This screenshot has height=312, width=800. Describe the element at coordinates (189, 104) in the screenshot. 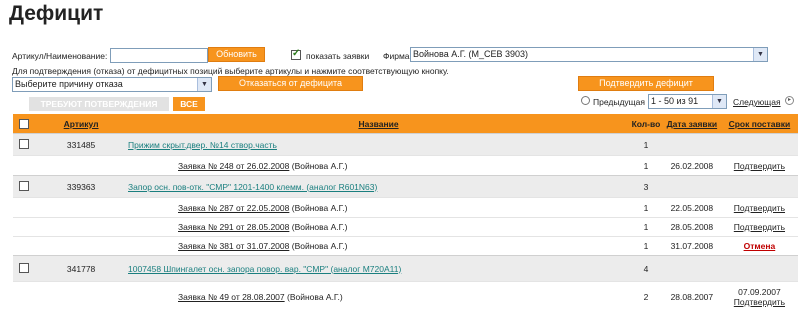

I see `tab-all: ВСЕ` at that location.